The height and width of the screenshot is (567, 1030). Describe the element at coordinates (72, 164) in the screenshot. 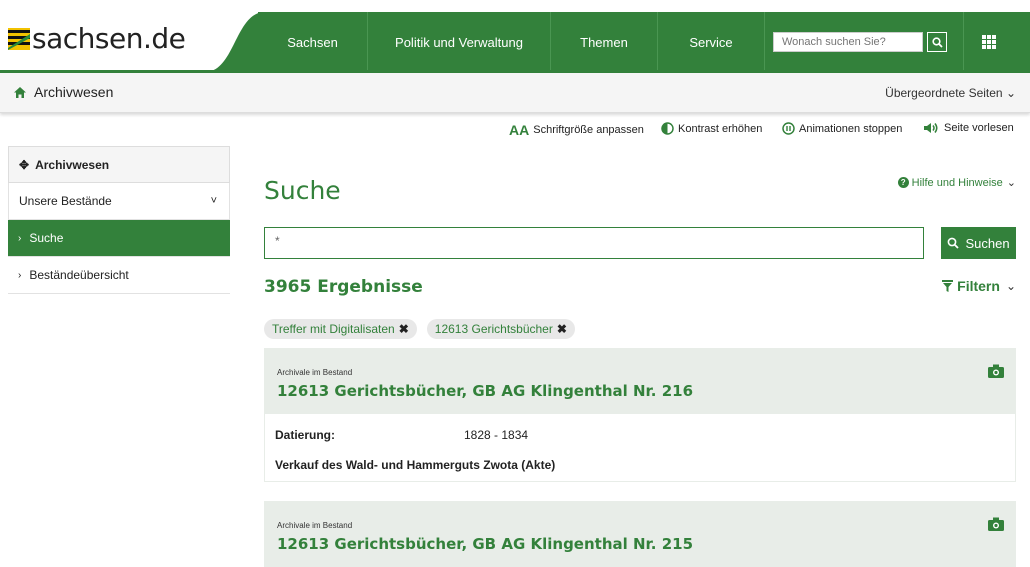

I see `sidebar-item-label: Archivwesen` at that location.